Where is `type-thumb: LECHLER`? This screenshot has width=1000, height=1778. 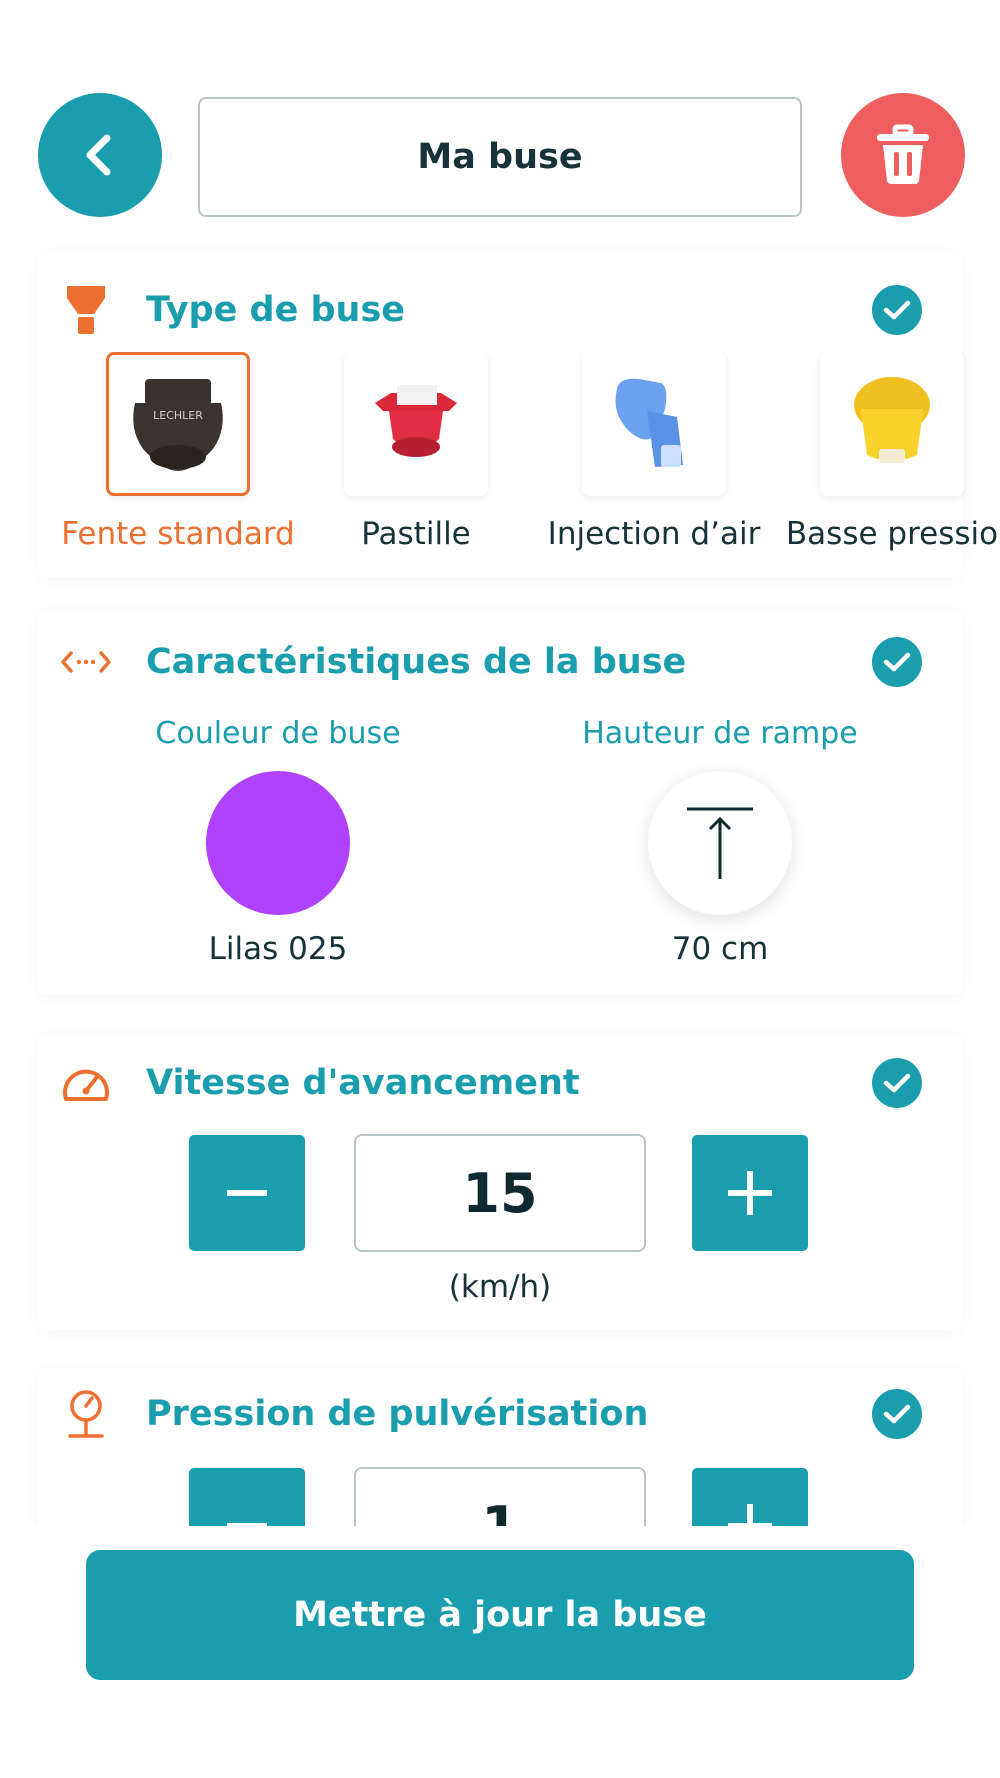 type-thumb: LECHLER is located at coordinates (178, 424).